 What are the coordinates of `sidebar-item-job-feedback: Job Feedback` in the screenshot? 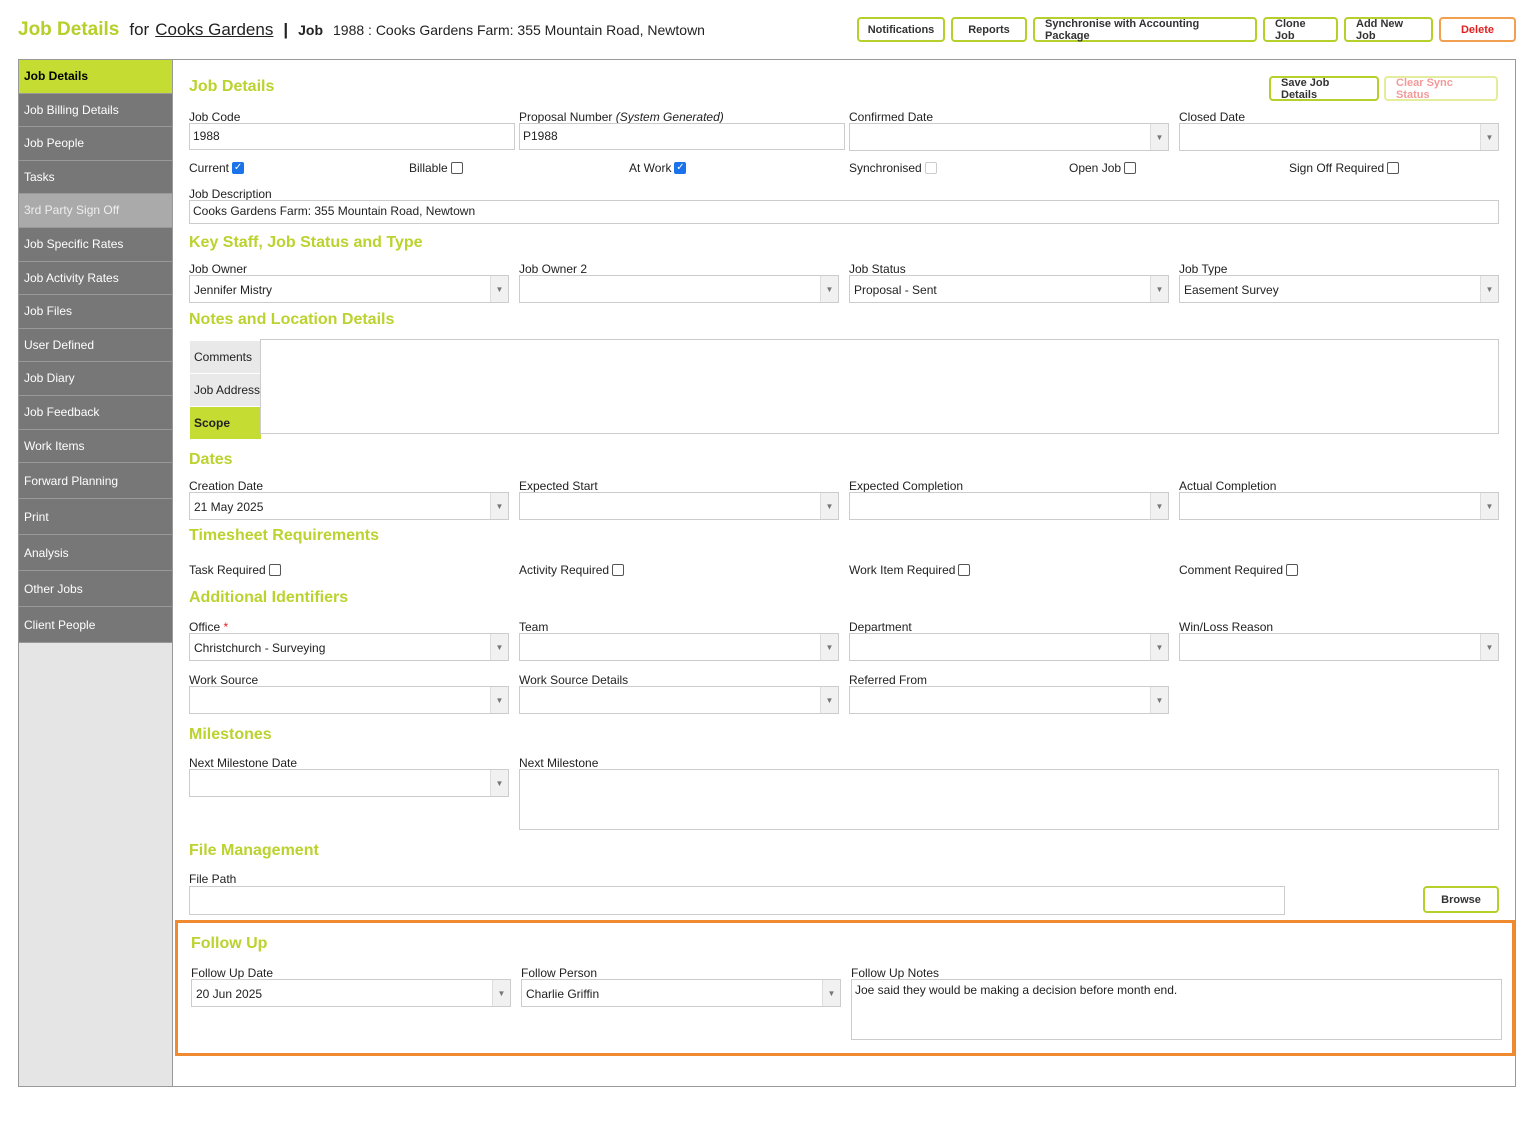 It's located at (95, 412).